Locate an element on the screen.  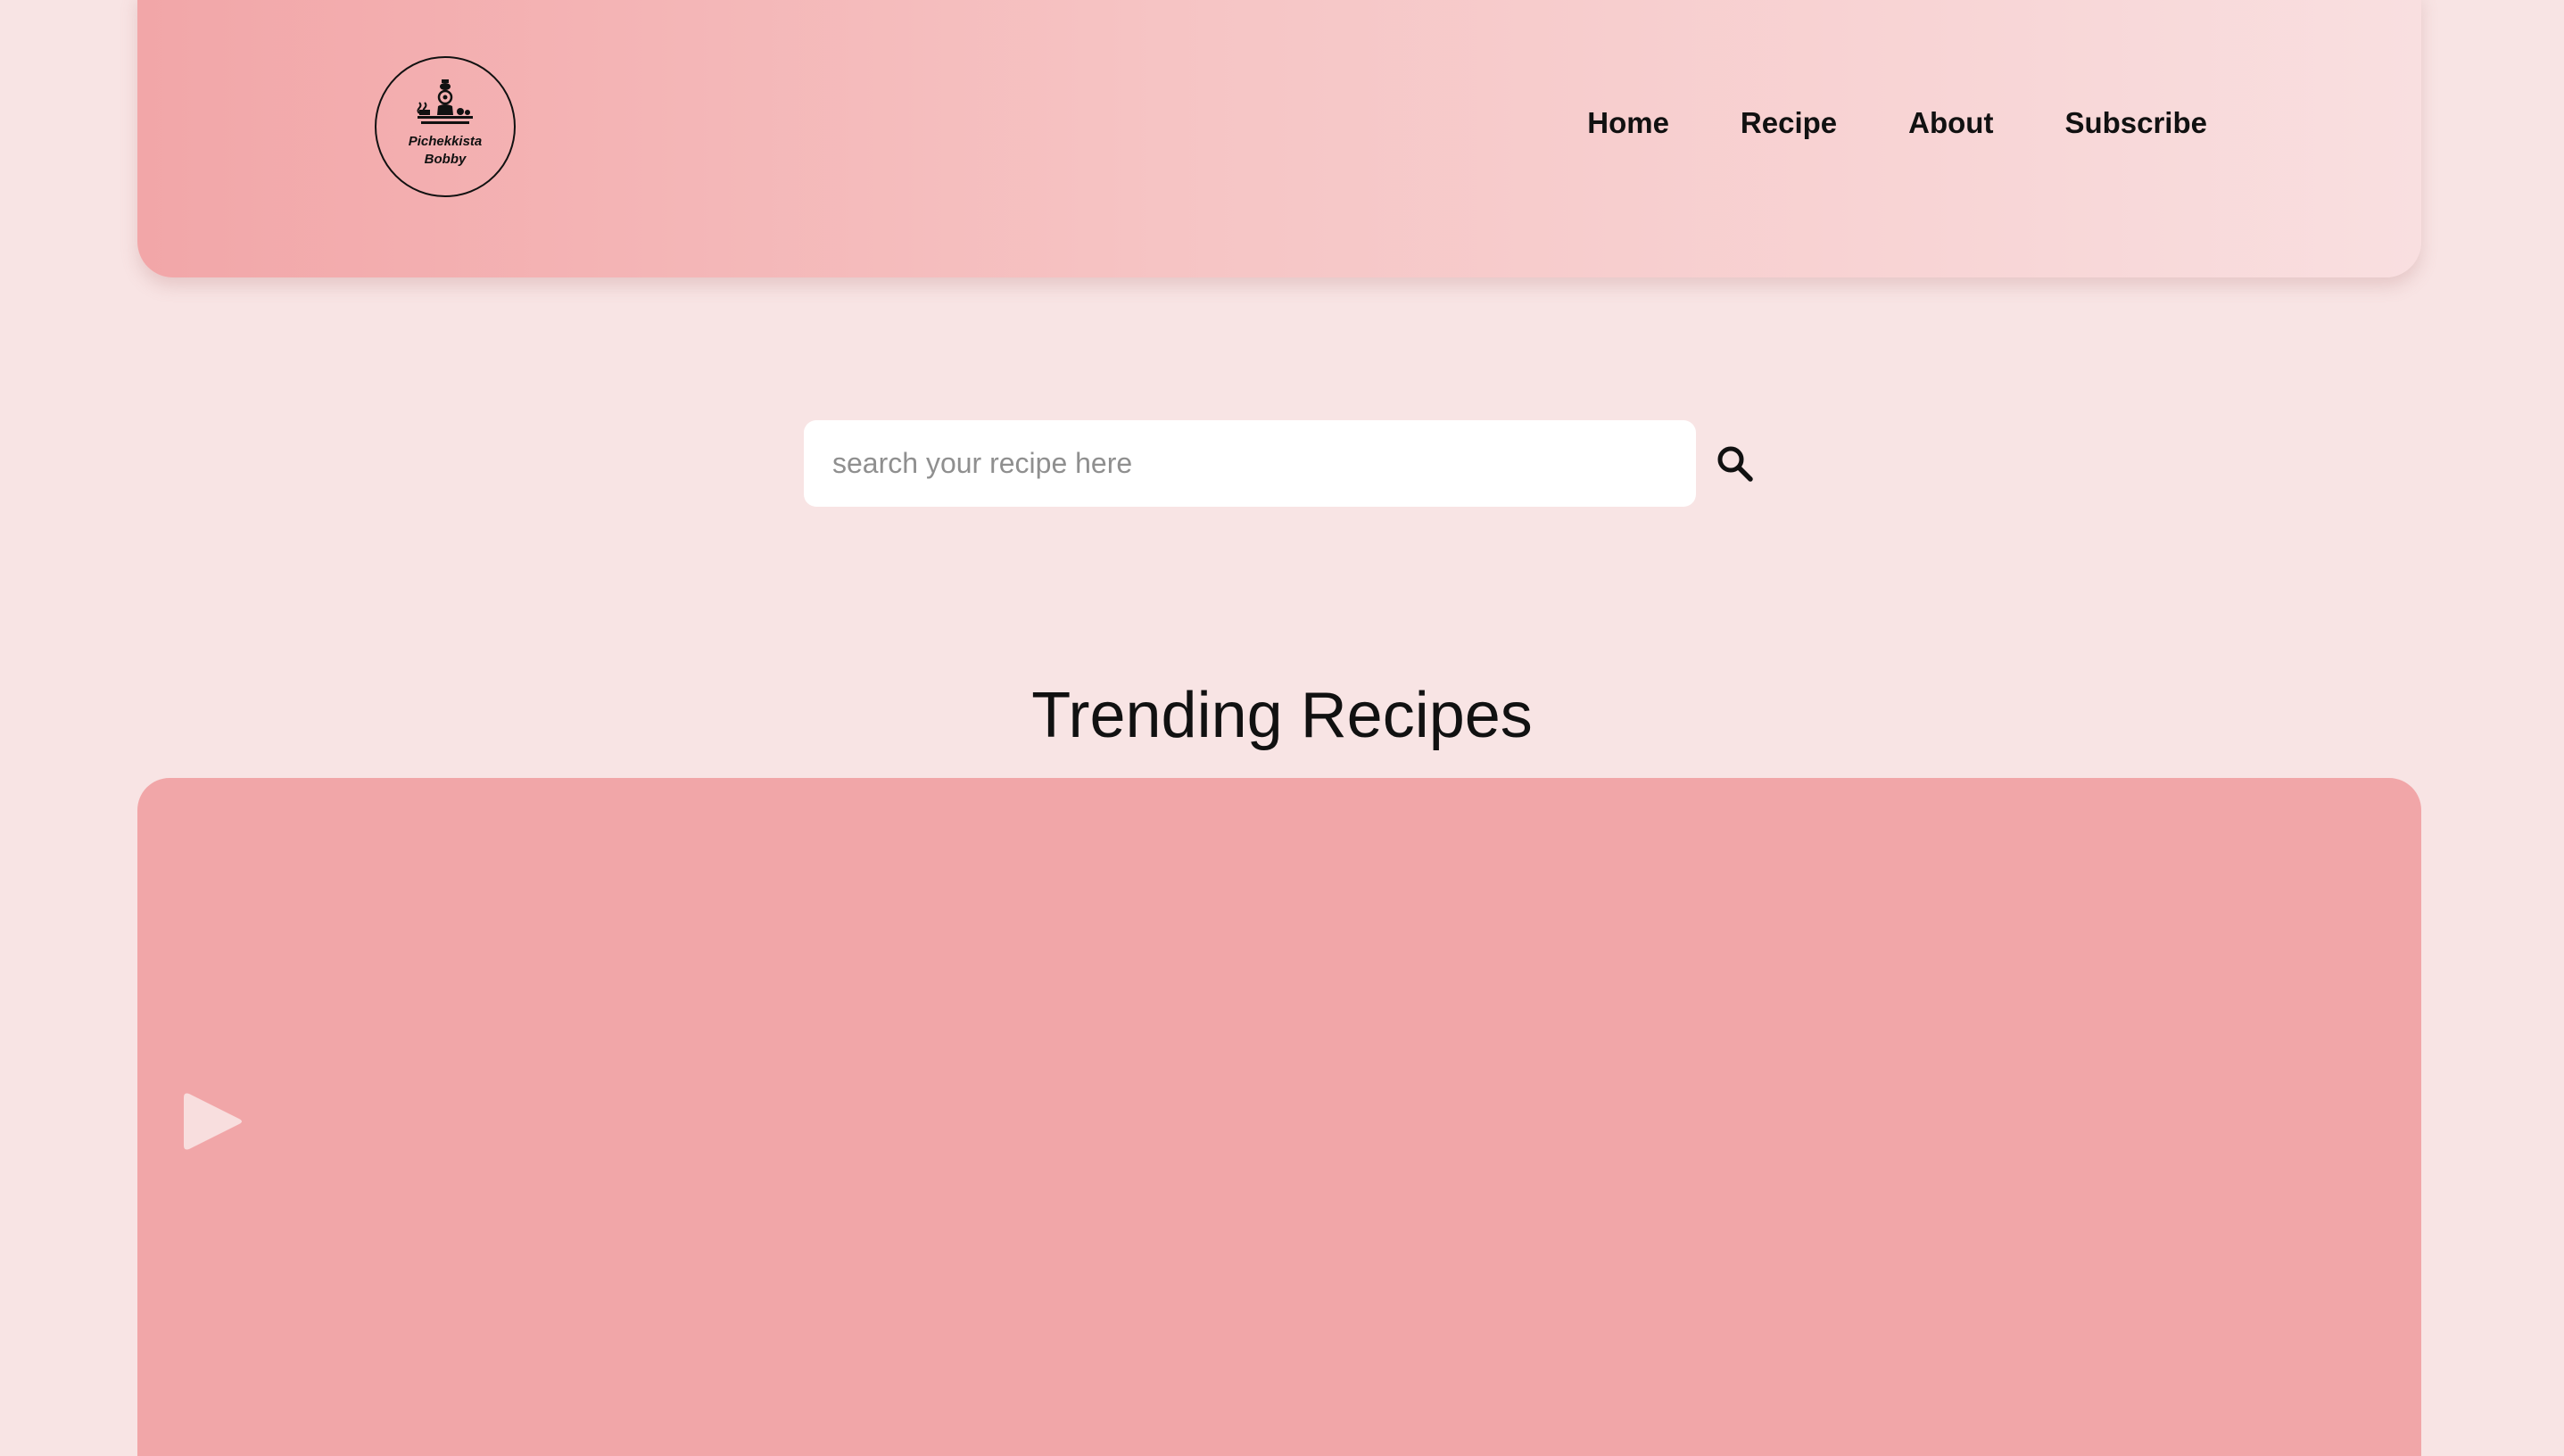
main-nav: Home Recipe About Subscribe is located at coordinates (1897, 123).